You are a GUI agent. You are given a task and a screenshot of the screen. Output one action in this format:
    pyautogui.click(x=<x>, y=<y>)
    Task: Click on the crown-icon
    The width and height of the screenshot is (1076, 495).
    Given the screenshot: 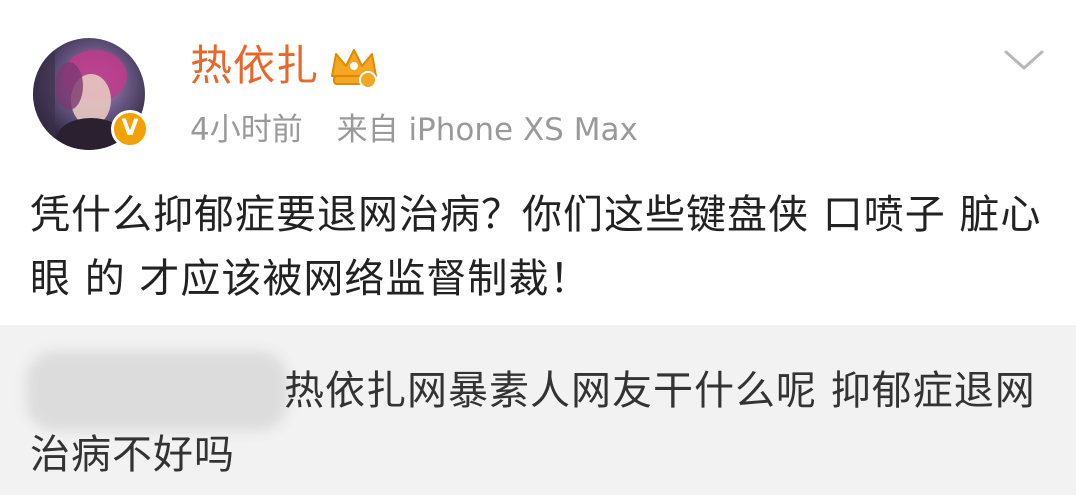 What is the action you would take?
    pyautogui.click(x=354, y=69)
    